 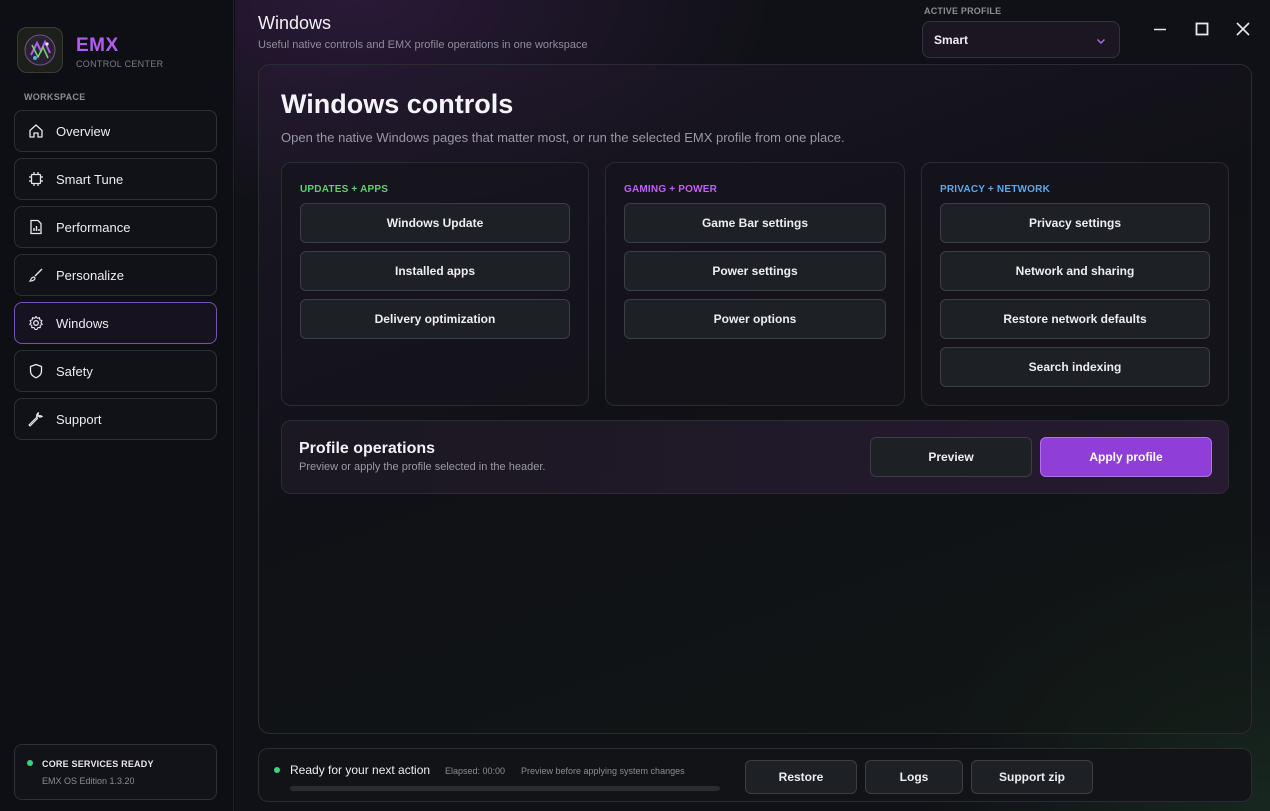 What do you see at coordinates (914, 777) in the screenshot?
I see `logs-button: Logs` at bounding box center [914, 777].